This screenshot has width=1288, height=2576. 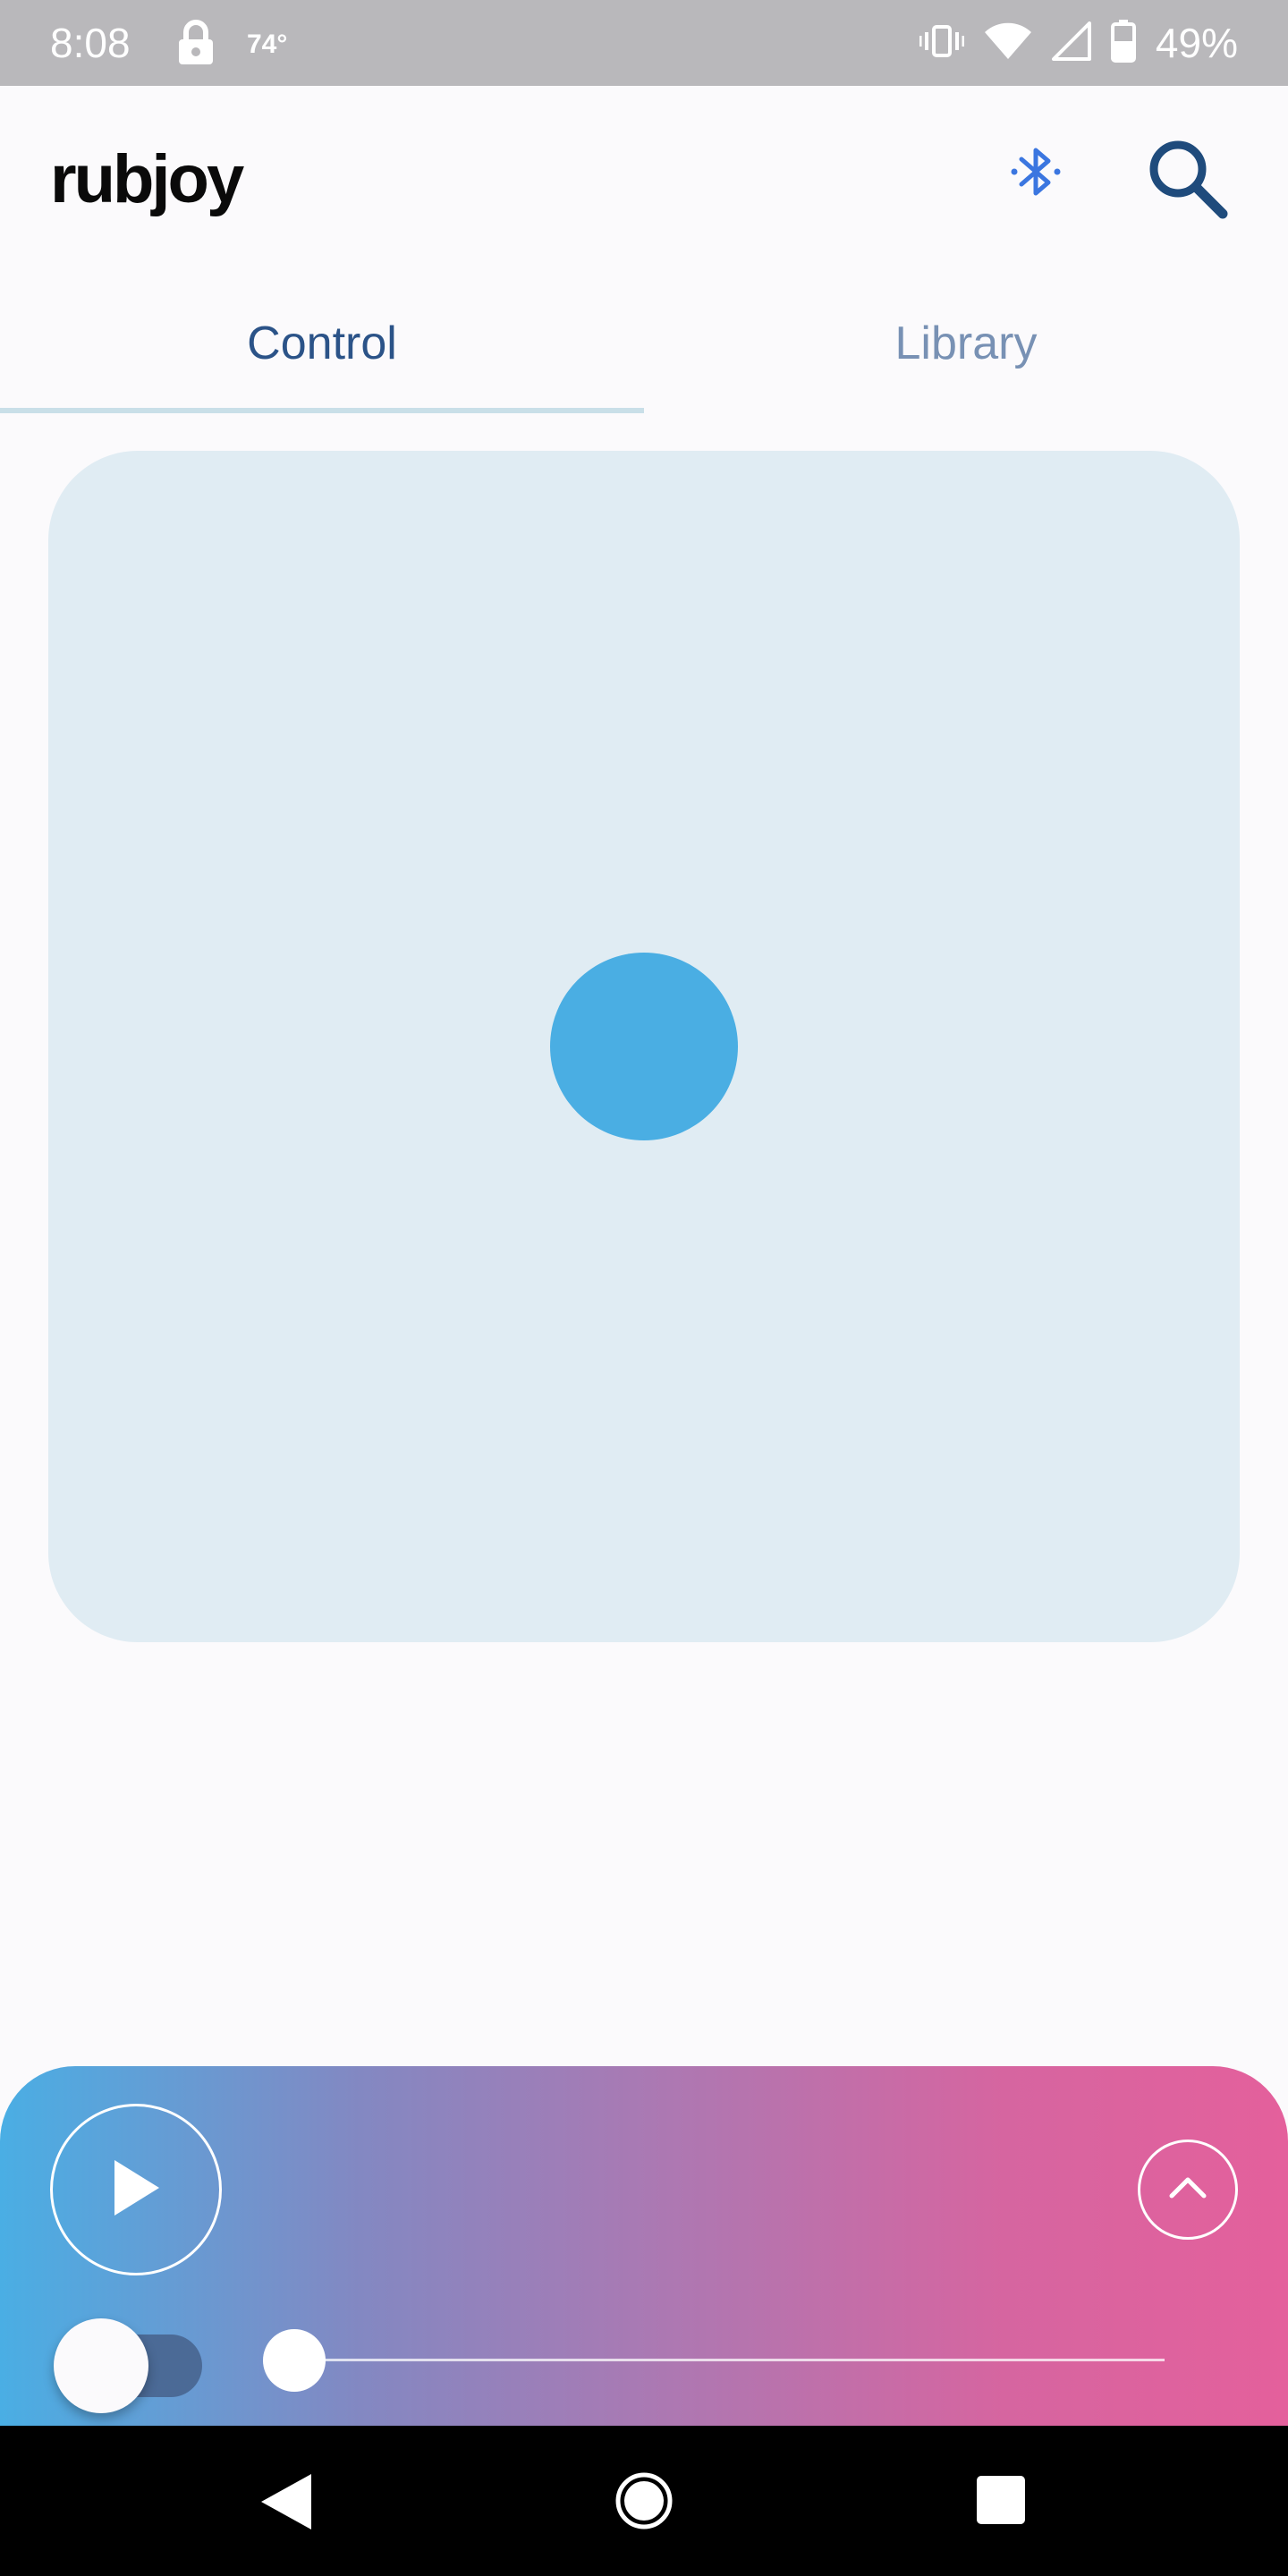 What do you see at coordinates (942, 43) in the screenshot?
I see `vibrate-icon` at bounding box center [942, 43].